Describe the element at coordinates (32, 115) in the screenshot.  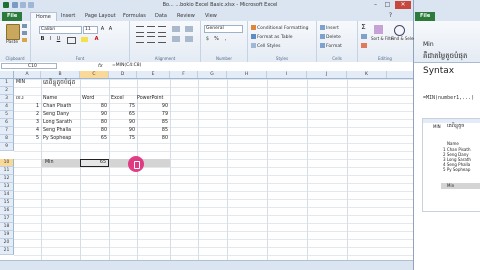
I see `table-cell-no: 2` at that location.